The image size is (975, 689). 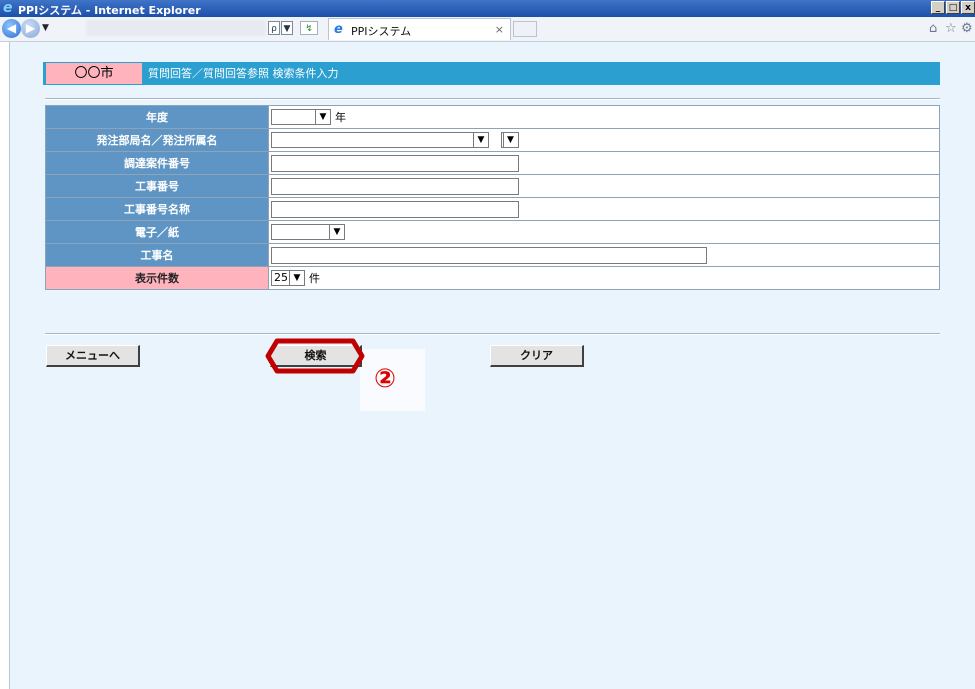 What do you see at coordinates (157, 255) in the screenshot?
I see `work-name-label: 工事名` at bounding box center [157, 255].